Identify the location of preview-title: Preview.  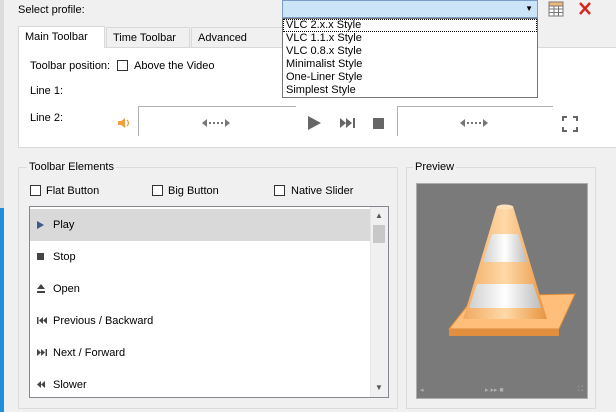
(435, 167).